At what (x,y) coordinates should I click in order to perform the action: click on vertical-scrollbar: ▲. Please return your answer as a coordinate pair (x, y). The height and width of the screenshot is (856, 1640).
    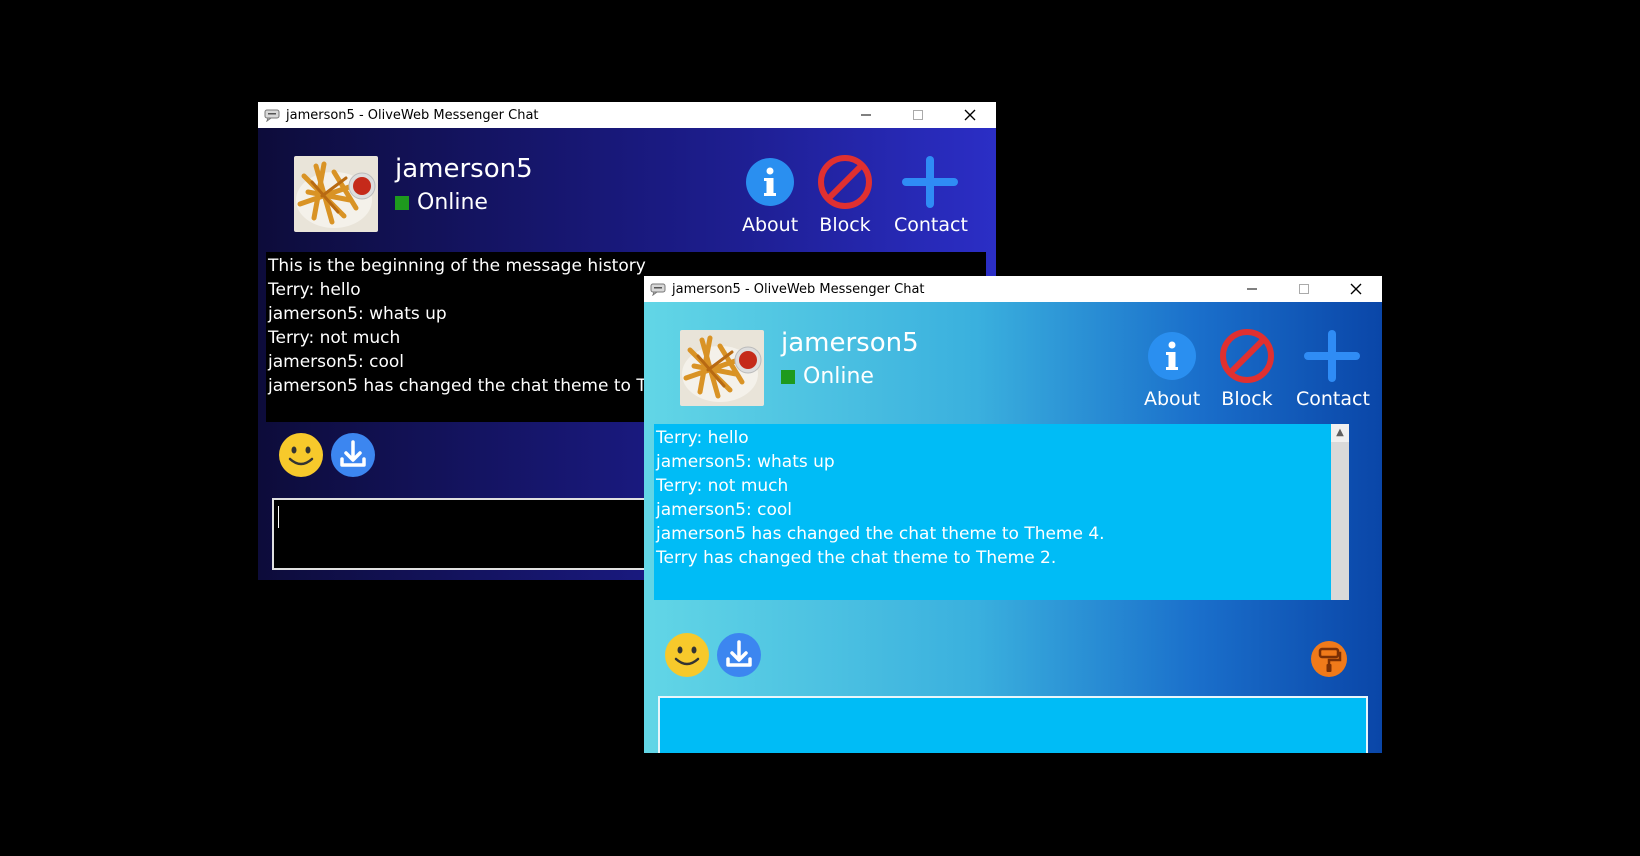
    Looking at the image, I should click on (1340, 512).